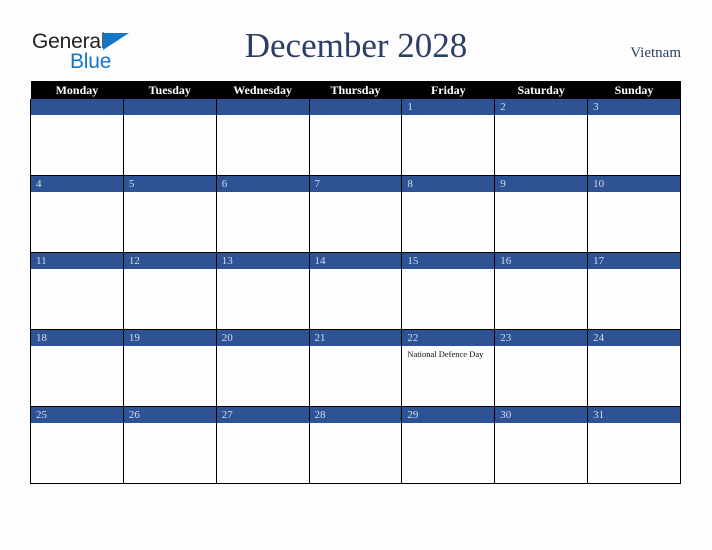  I want to click on calendar-day-cell: 11, so click(77, 291).